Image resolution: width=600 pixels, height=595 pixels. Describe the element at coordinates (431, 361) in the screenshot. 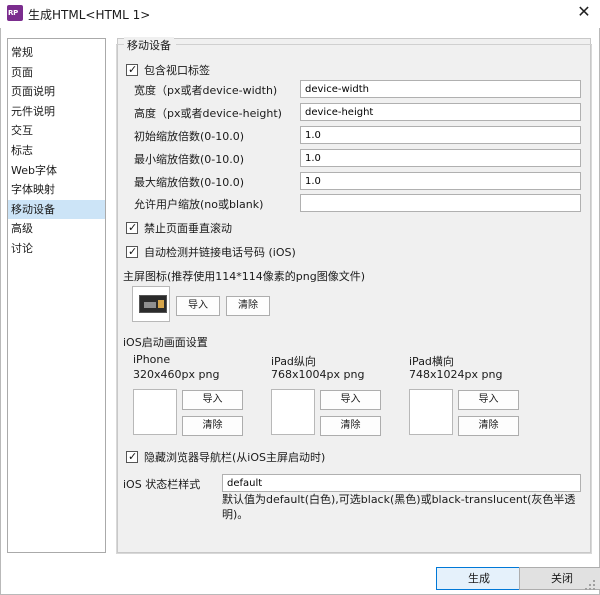

I see `ipad-landscape-label: iPad横向` at that location.